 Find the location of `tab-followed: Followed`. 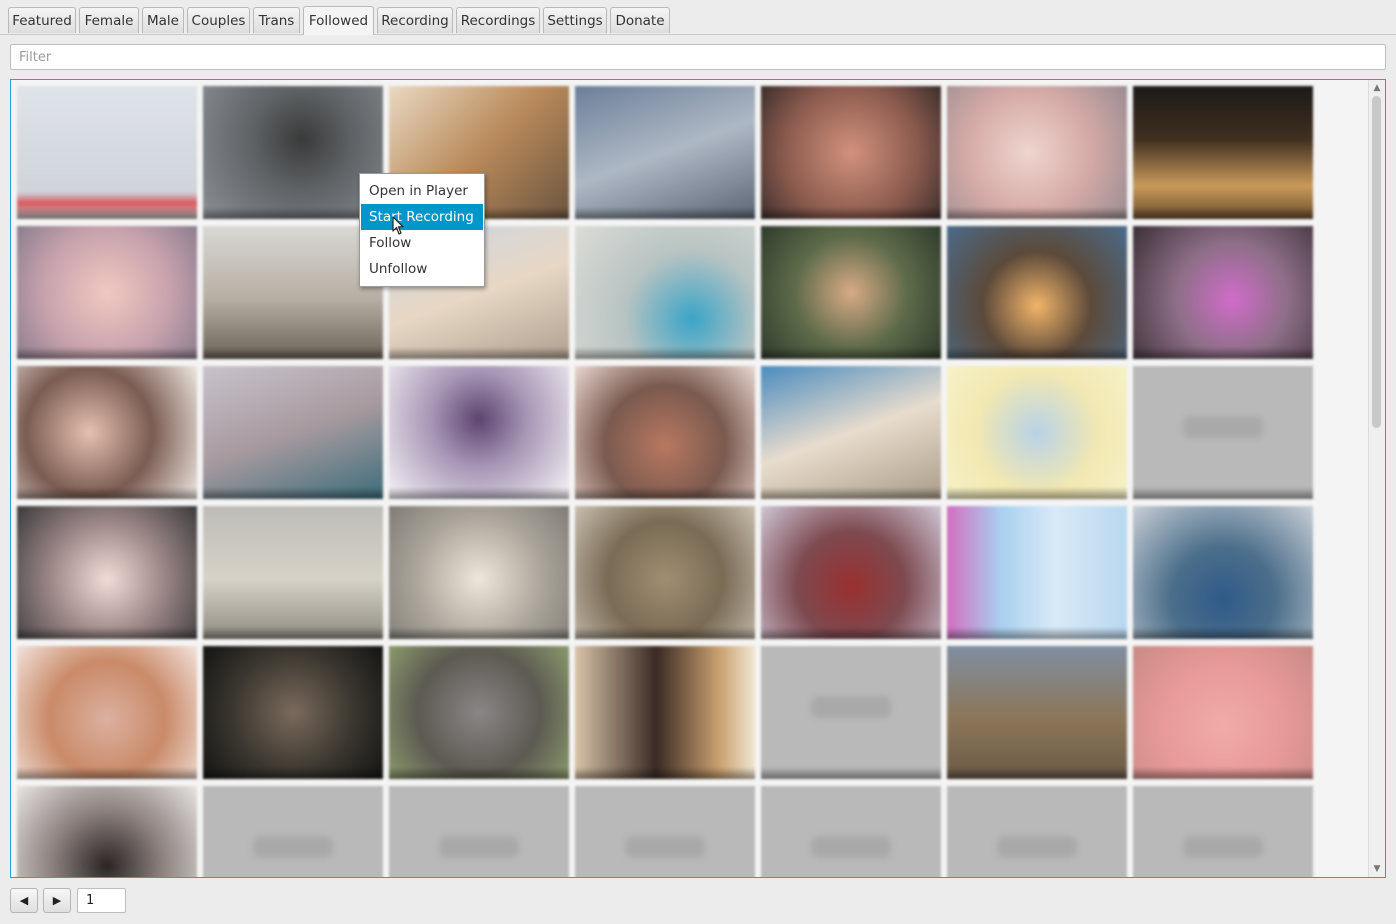

tab-followed: Followed is located at coordinates (338, 20).